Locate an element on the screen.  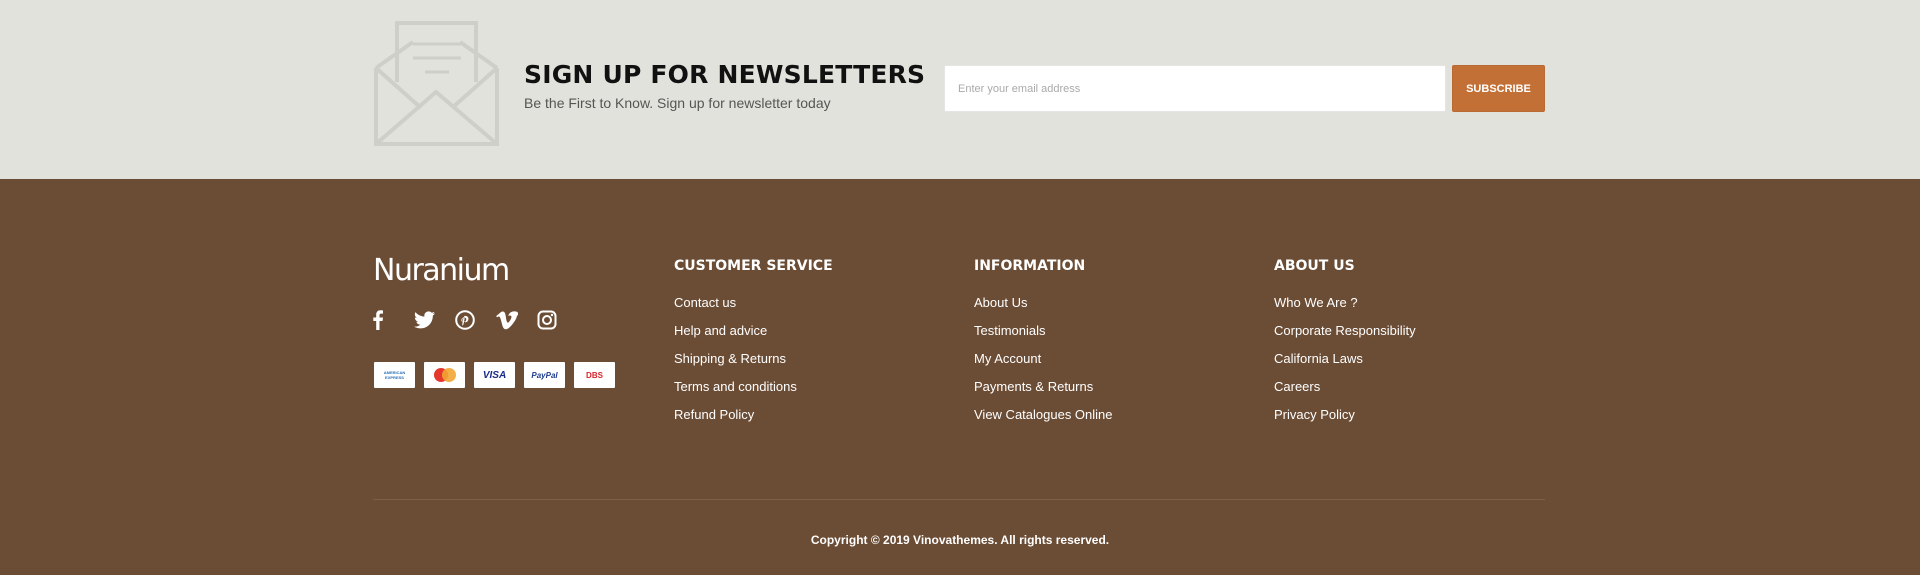
newsletter-title: SIGN UP FOR NEWSLETTERS is located at coordinates (725, 74).